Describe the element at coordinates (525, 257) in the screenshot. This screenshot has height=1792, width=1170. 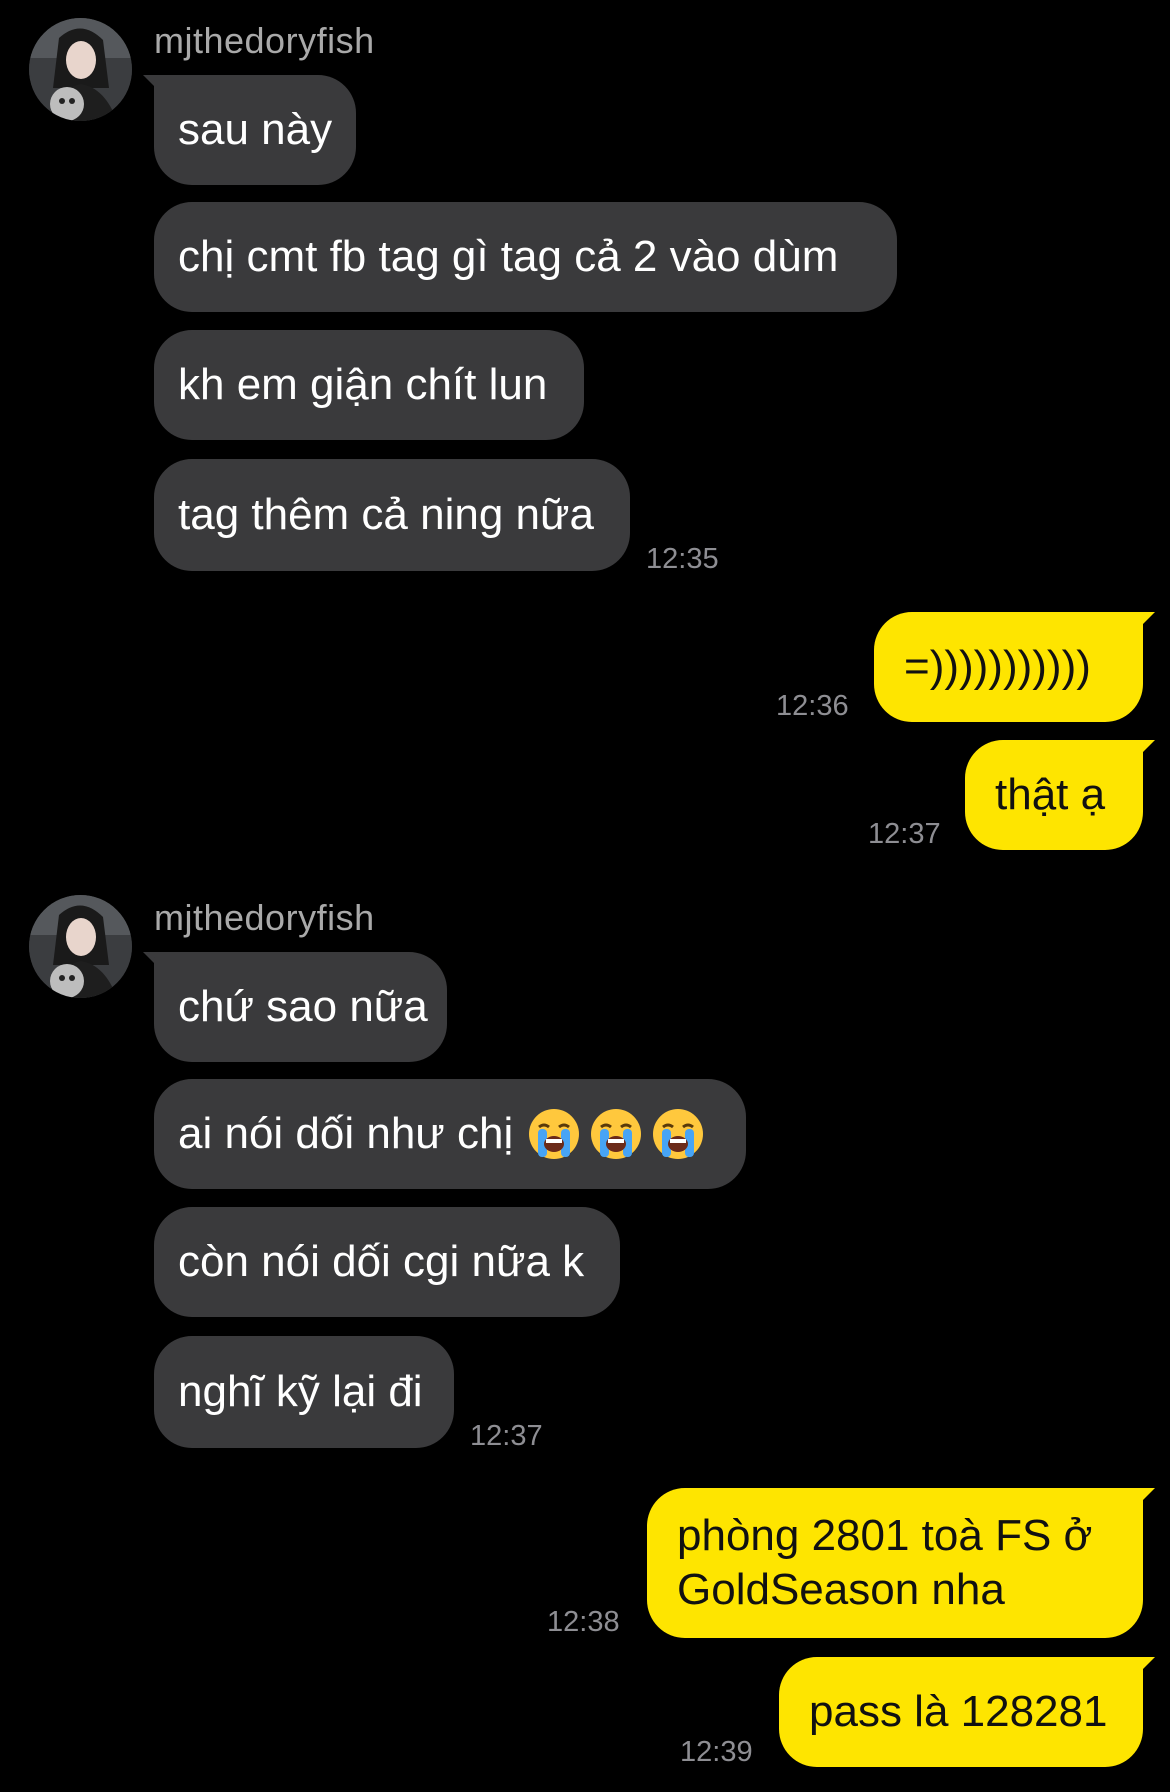
I see `message-bubble: chị cmt fb tag gì tag cả 2 vào dùm` at that location.